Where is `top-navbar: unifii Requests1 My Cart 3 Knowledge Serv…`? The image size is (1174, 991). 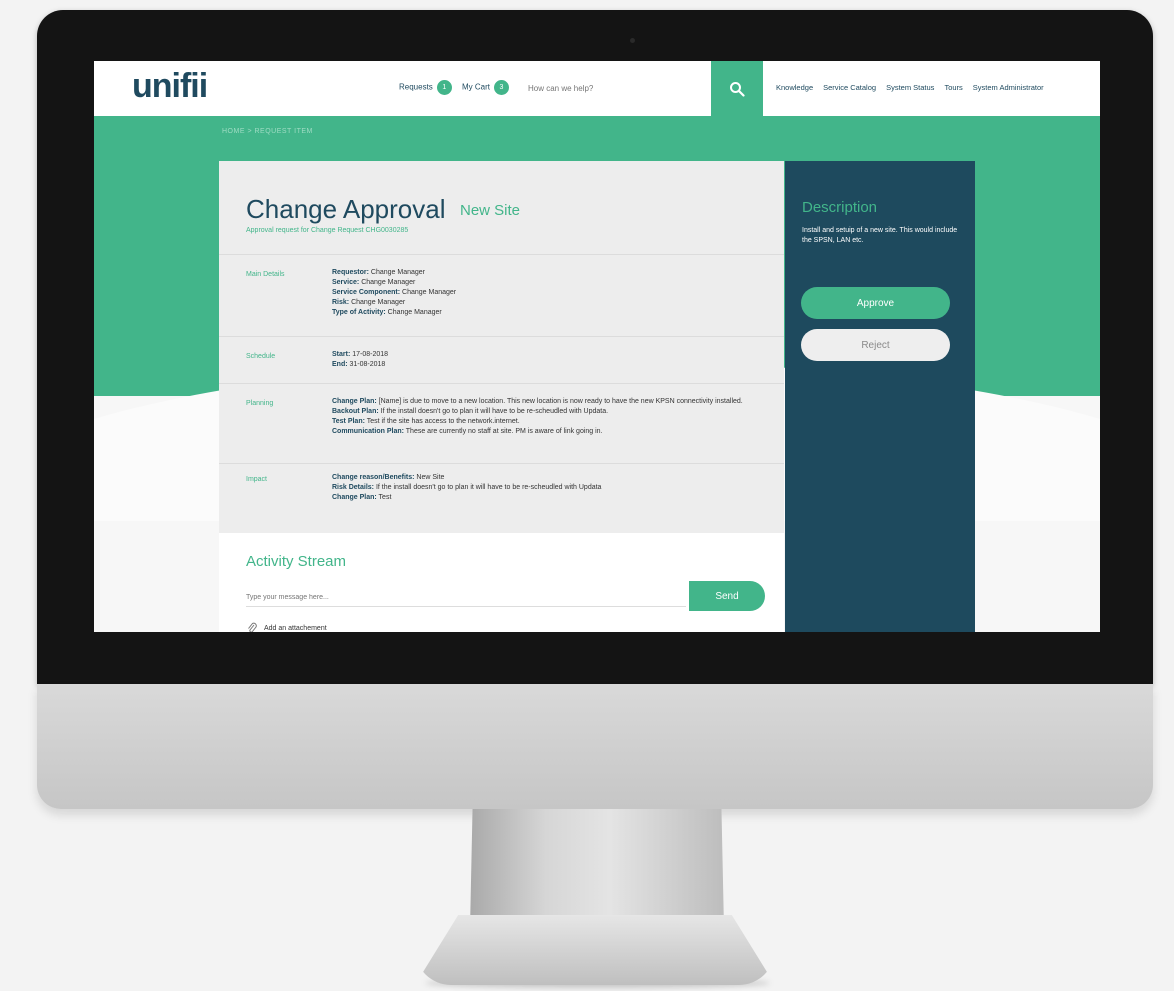 top-navbar: unifii Requests1 My Cart 3 Knowledge Serv… is located at coordinates (597, 88).